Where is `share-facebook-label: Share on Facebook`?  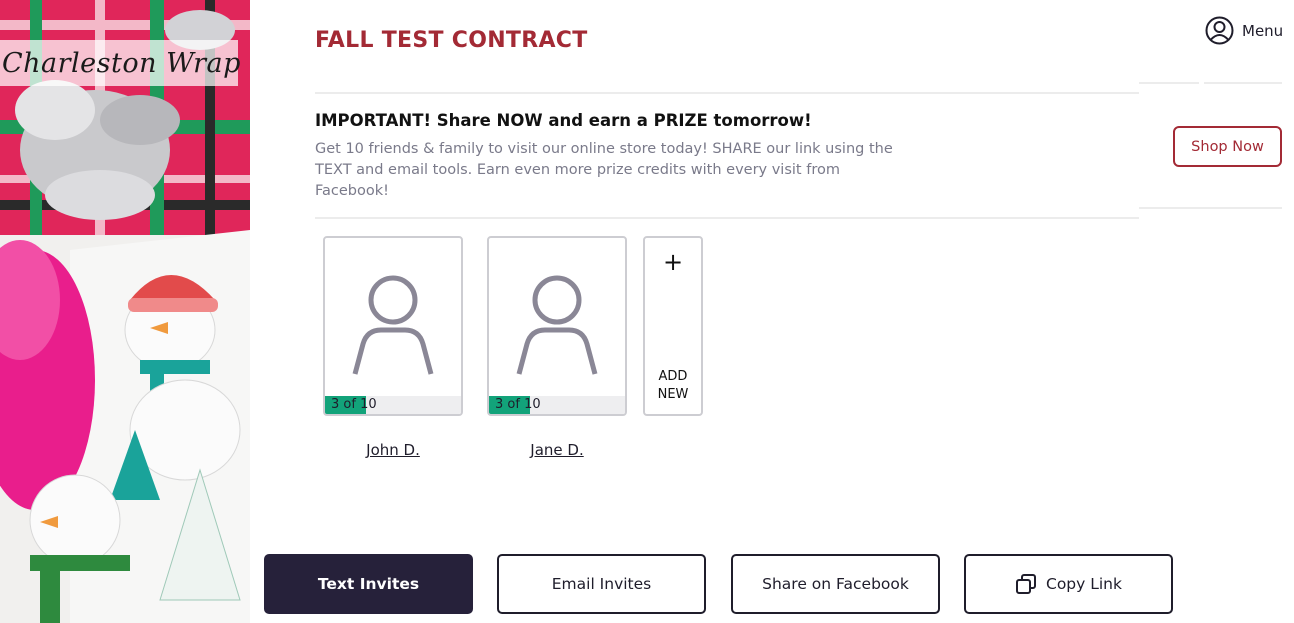 share-facebook-label: Share on Facebook is located at coordinates (835, 584).